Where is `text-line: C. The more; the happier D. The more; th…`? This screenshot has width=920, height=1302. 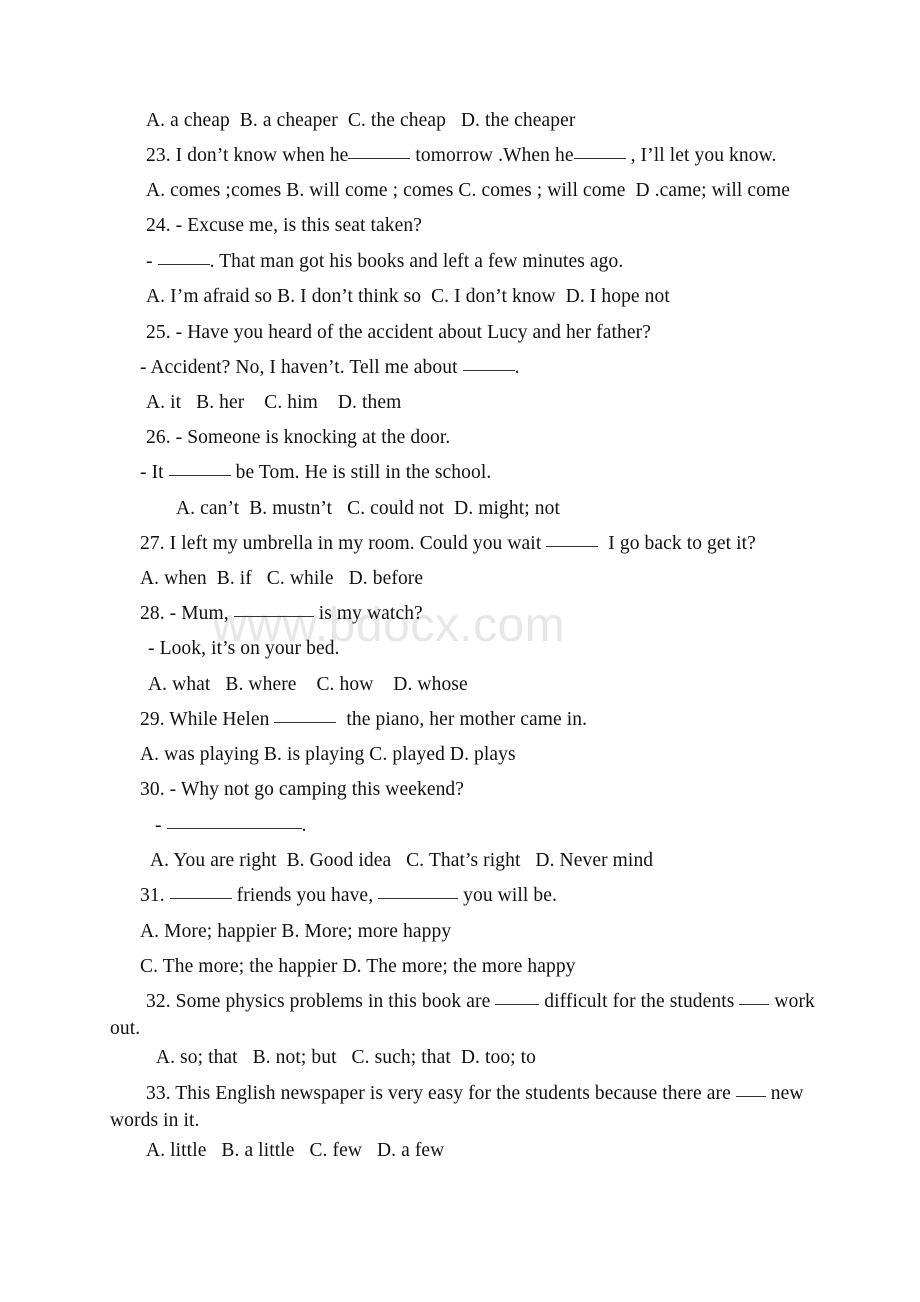
text-line: C. The more; the happier D. The more; th… is located at coordinates (358, 967).